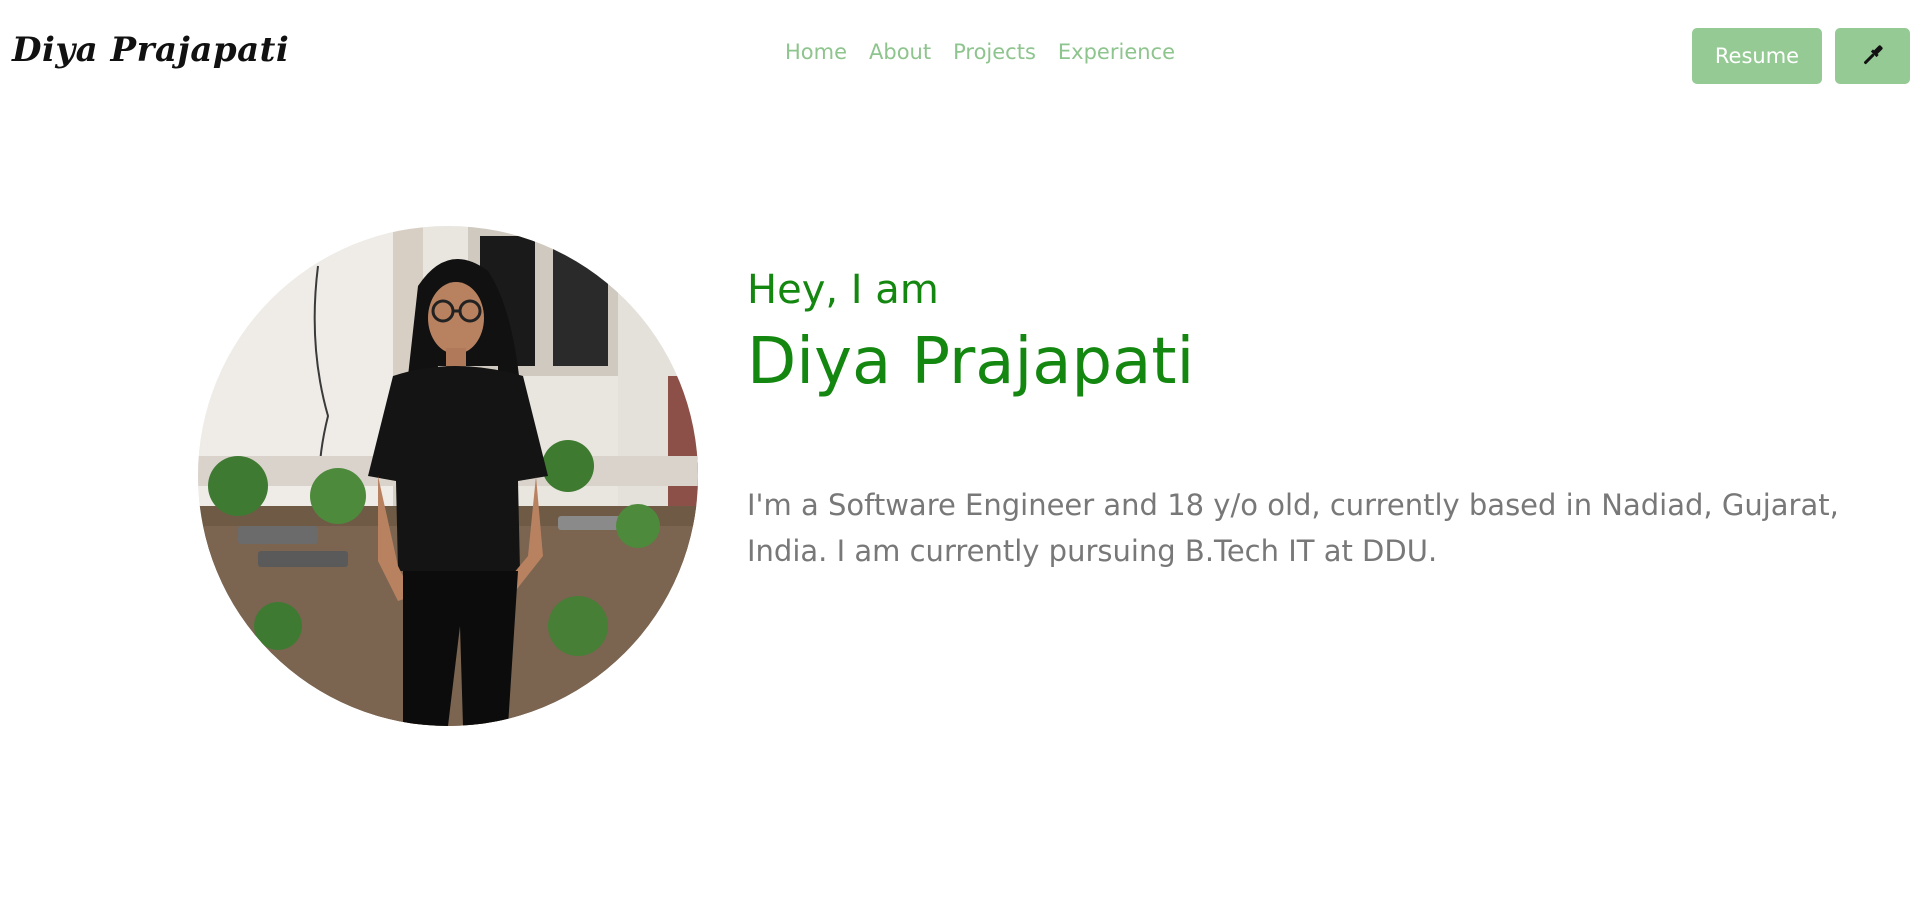  What do you see at coordinates (900, 52) in the screenshot?
I see `nav-link-about: About` at bounding box center [900, 52].